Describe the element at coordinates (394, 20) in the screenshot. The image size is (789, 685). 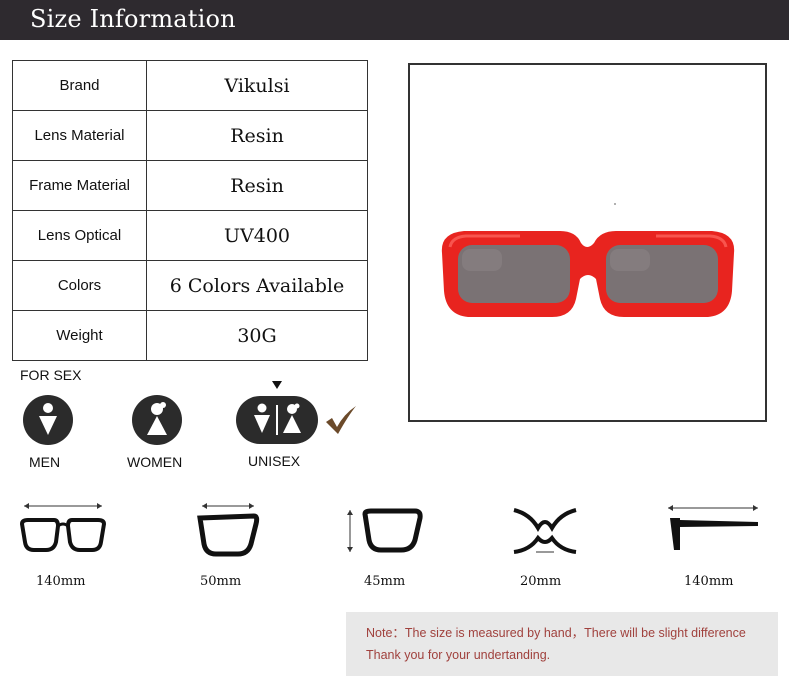
I see `header-bar: Size Information` at that location.